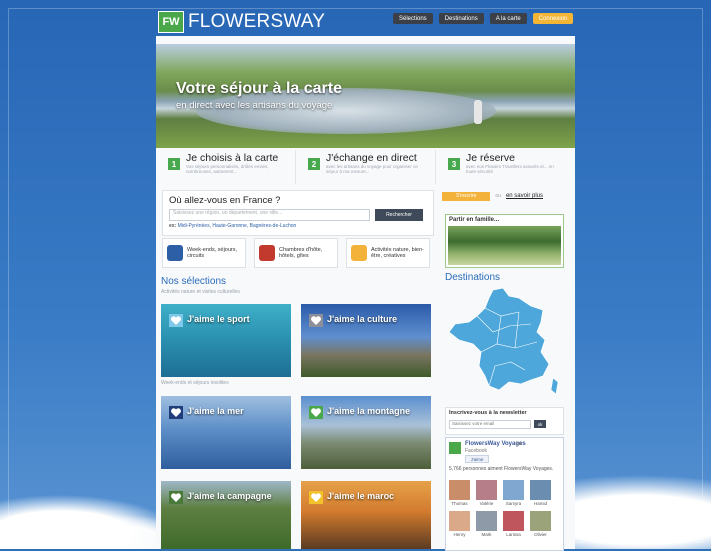 The width and height of the screenshot is (711, 551). What do you see at coordinates (369, 411) in the screenshot?
I see `tile-label: J'aime la montagne` at bounding box center [369, 411].